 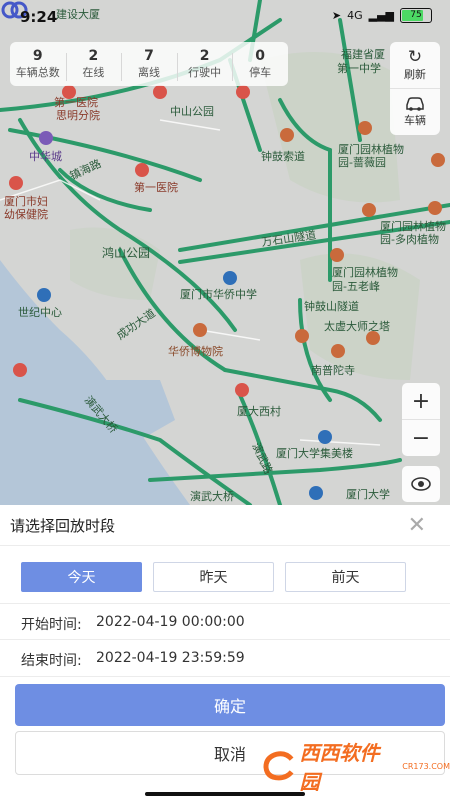 I want to click on locate-button, so click(x=421, y=484).